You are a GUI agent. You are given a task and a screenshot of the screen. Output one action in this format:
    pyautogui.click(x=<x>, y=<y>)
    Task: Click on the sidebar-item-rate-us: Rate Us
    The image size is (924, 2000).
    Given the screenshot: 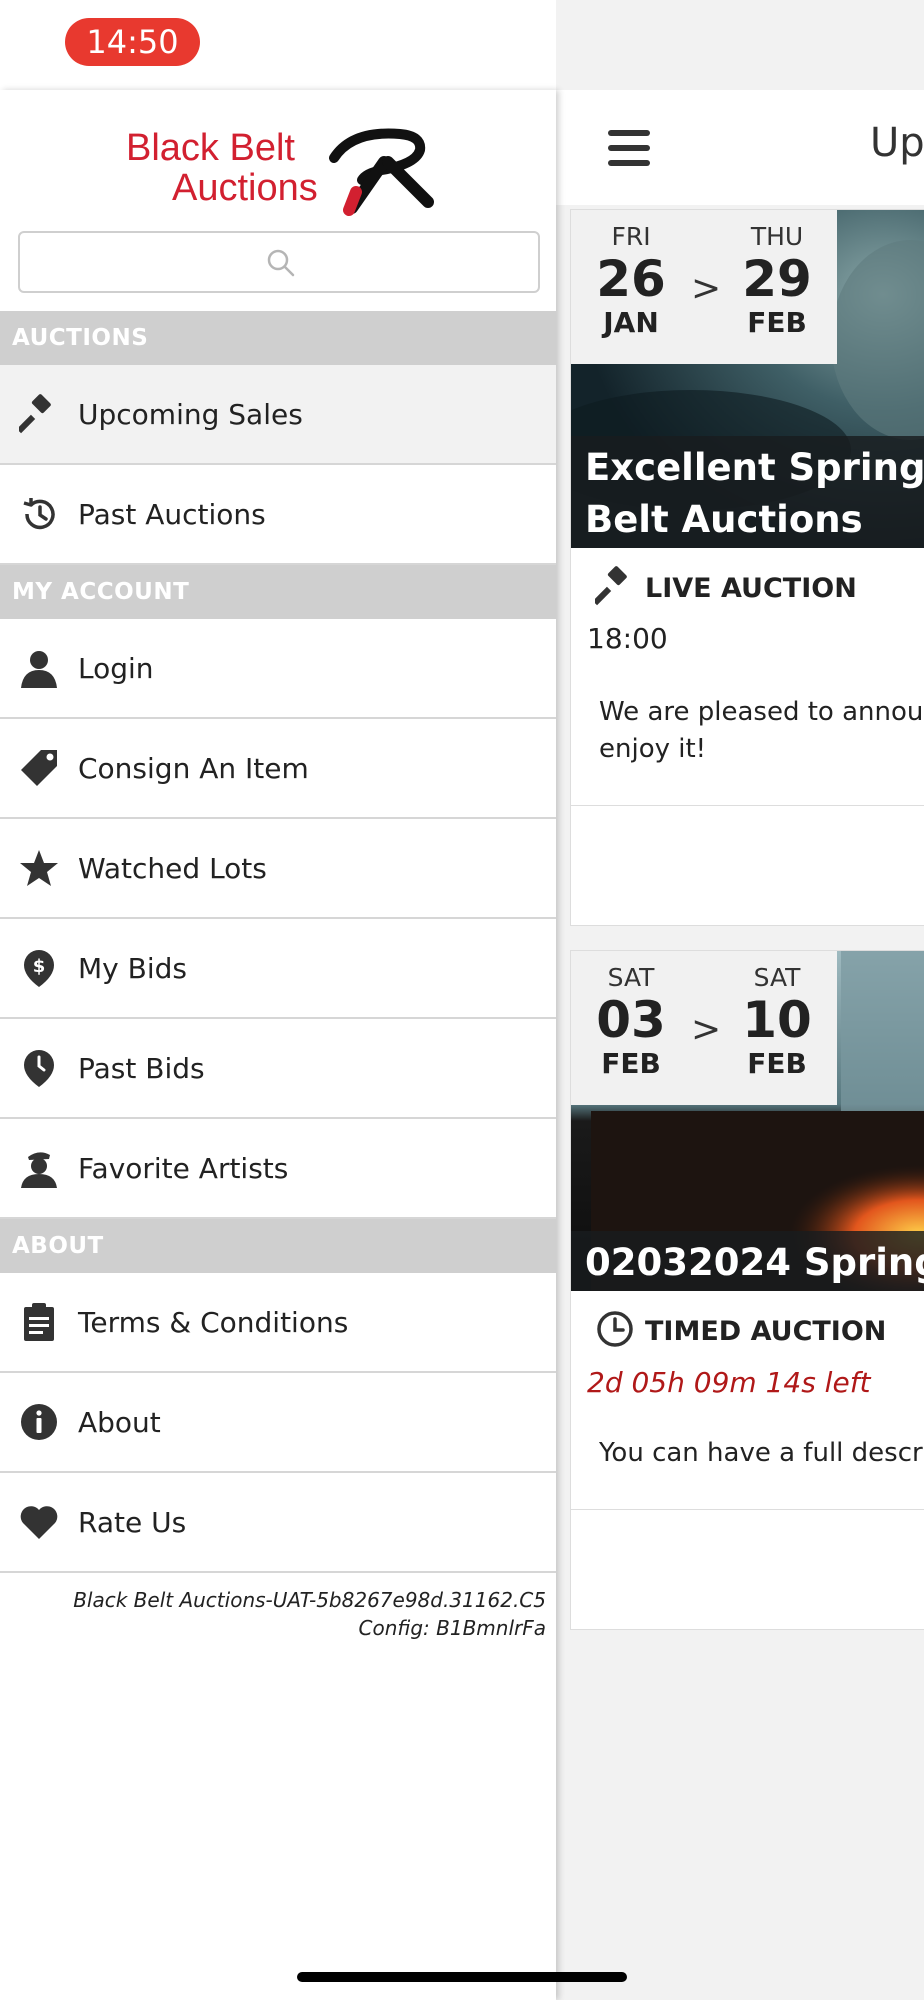 What is the action you would take?
    pyautogui.click(x=278, y=1523)
    